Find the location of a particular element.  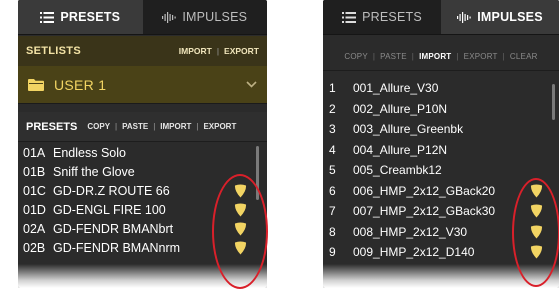

impulse-number: 5 is located at coordinates (332, 170).